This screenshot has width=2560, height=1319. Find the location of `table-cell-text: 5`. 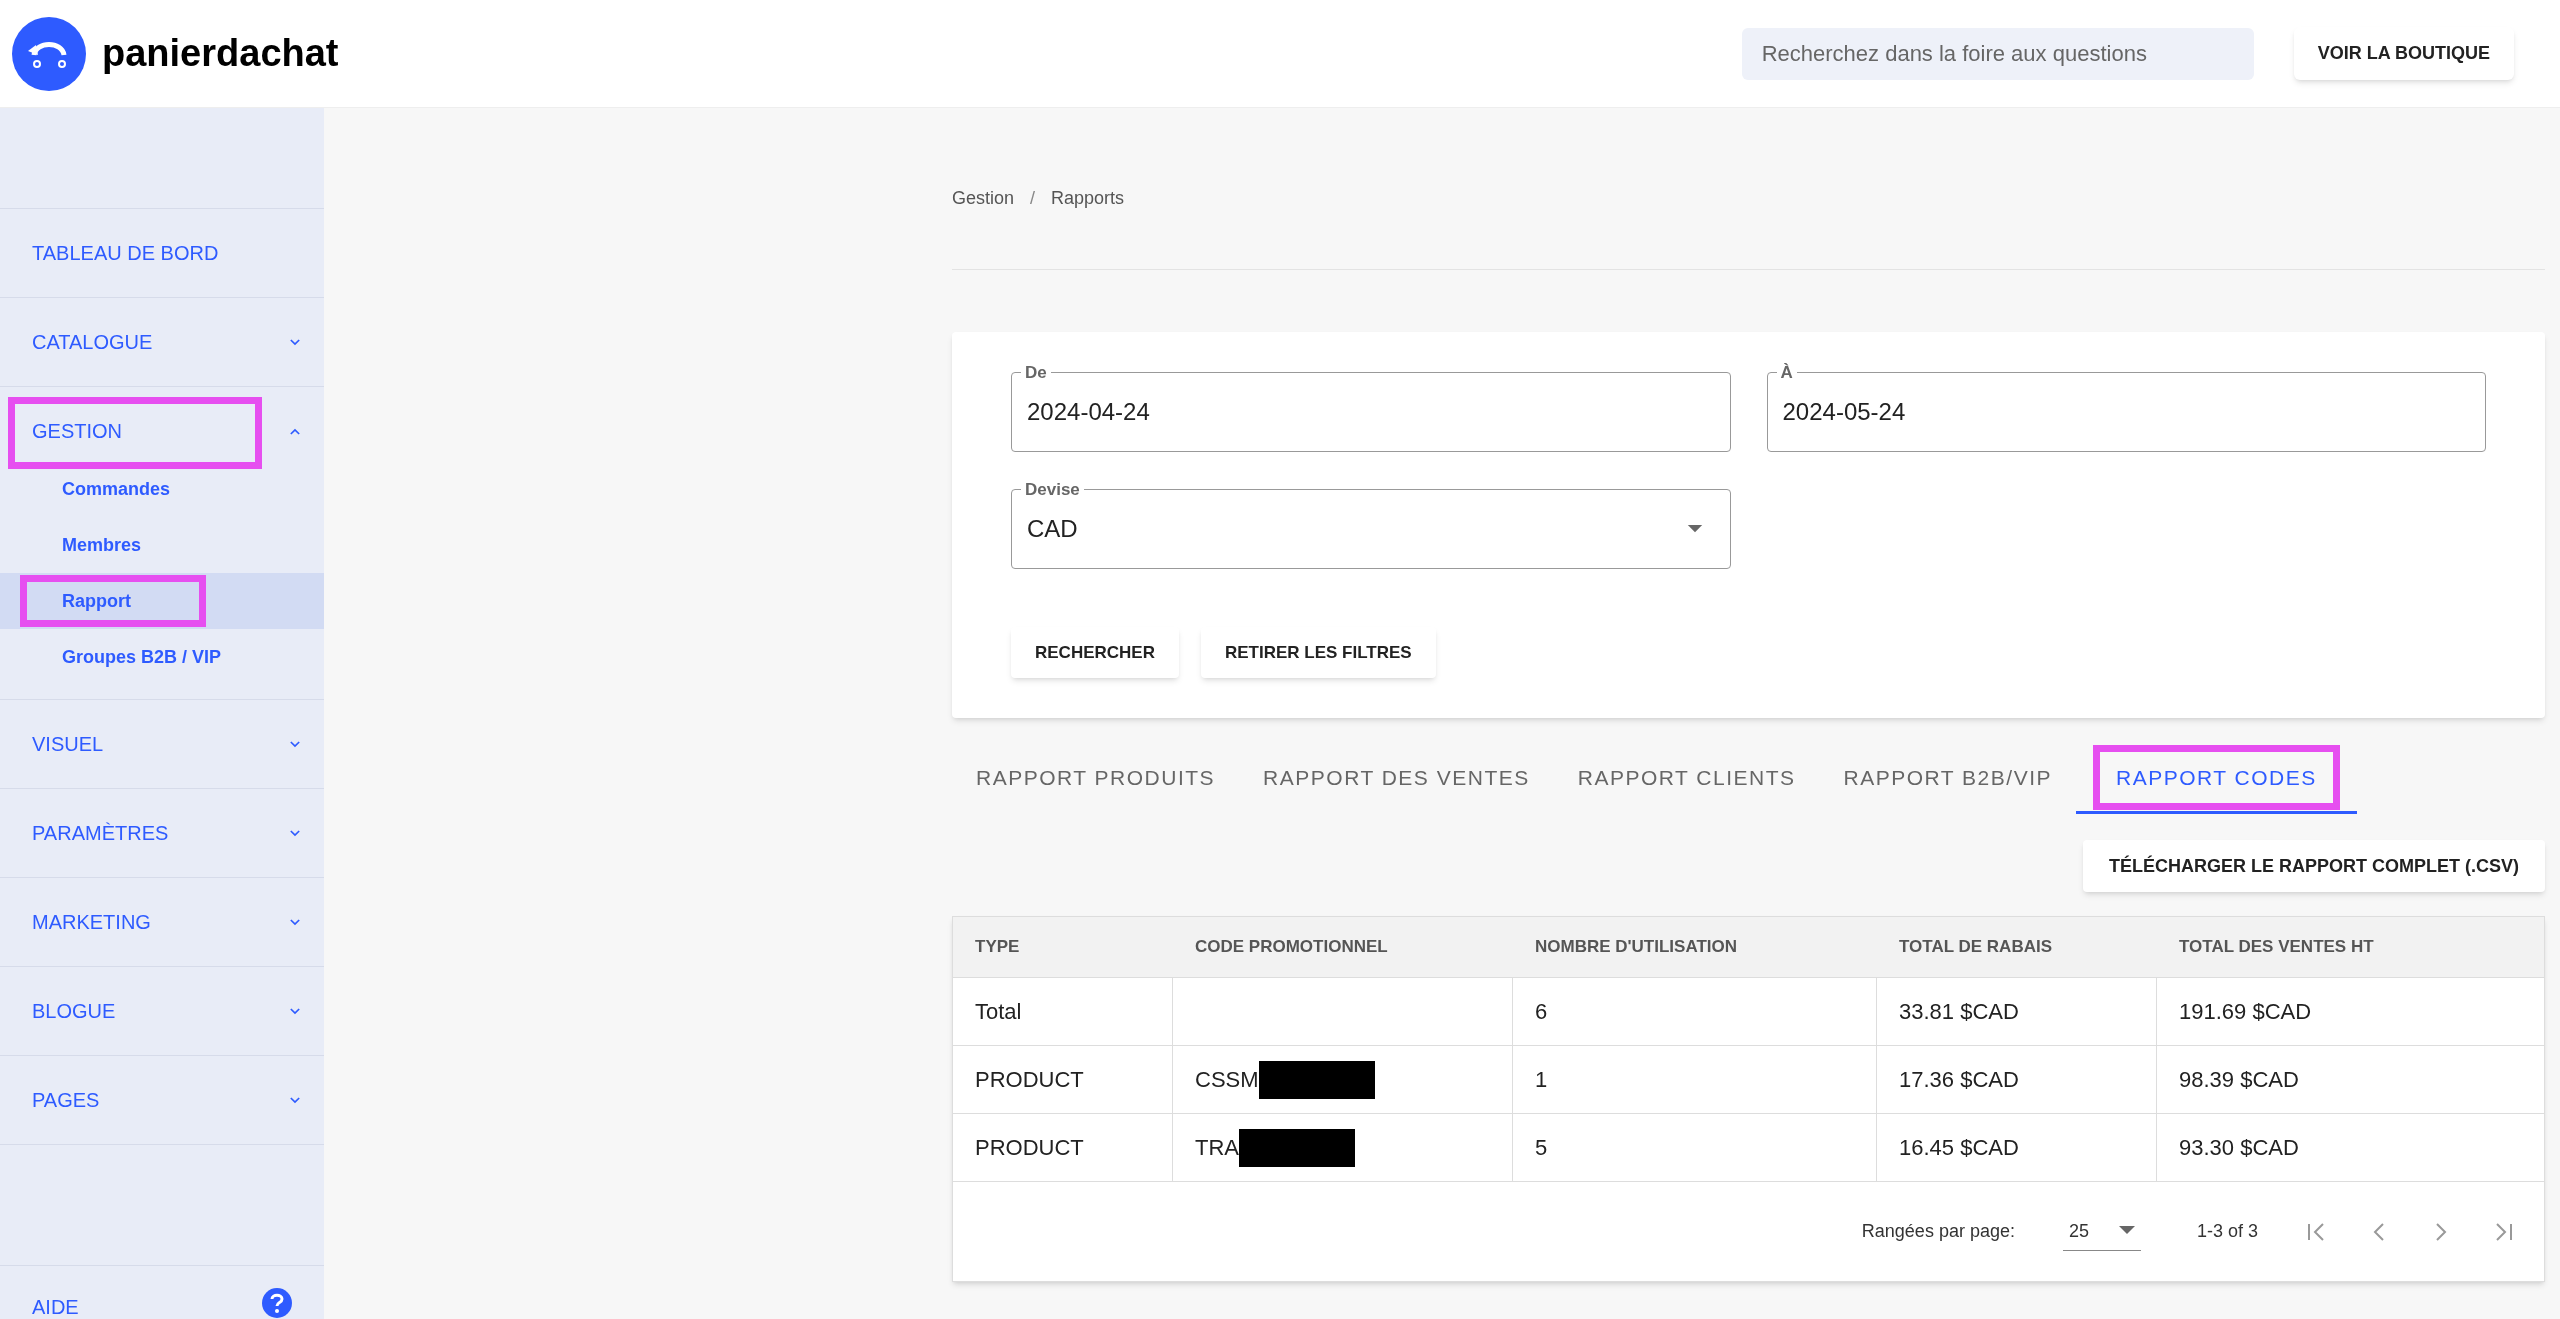

table-cell-text: 5 is located at coordinates (1541, 1148).